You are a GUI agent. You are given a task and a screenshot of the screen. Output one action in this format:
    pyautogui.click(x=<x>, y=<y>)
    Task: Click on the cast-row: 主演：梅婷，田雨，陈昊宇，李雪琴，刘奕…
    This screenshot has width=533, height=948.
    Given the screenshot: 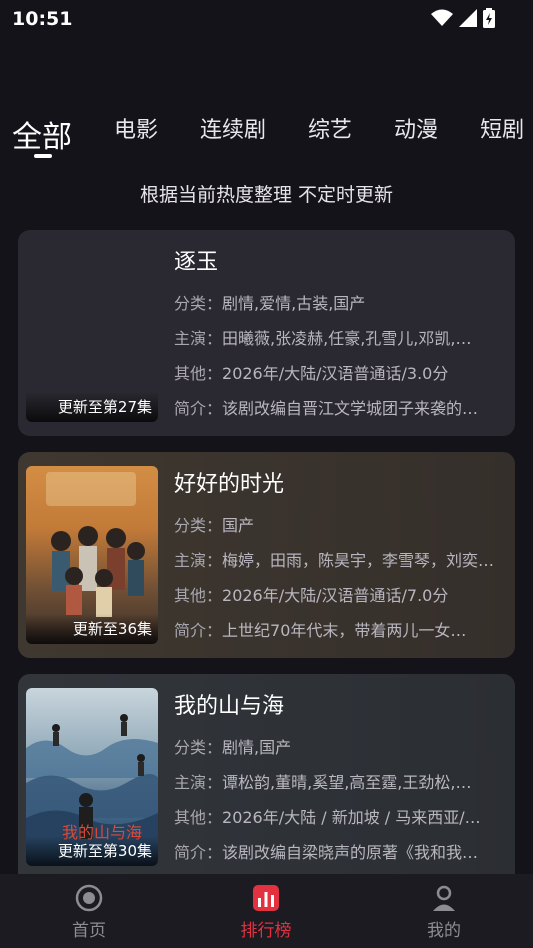 What is the action you would take?
    pyautogui.click(x=340, y=564)
    